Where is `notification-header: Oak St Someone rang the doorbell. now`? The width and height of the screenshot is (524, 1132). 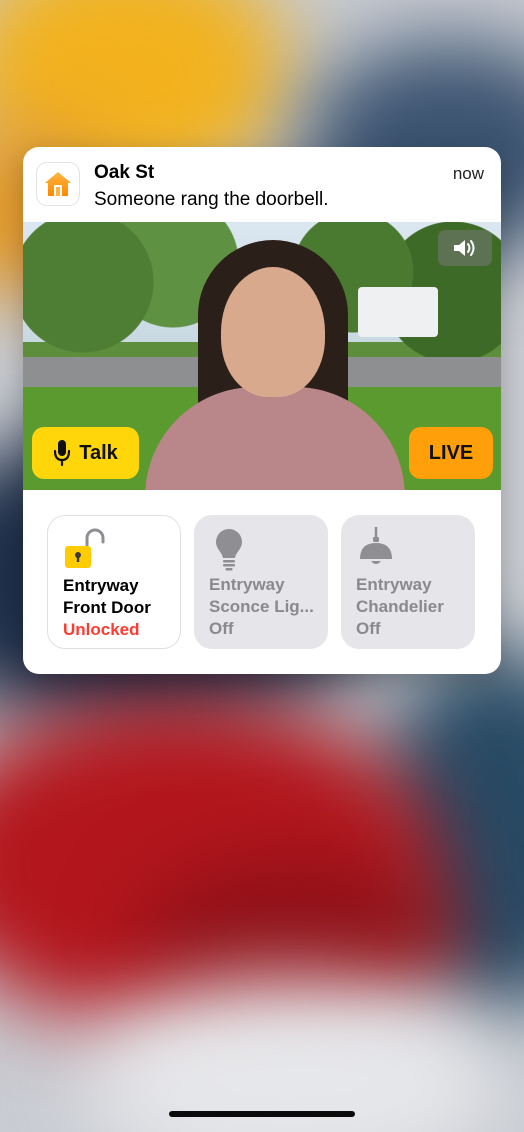 notification-header: Oak St Someone rang the doorbell. now is located at coordinates (262, 184).